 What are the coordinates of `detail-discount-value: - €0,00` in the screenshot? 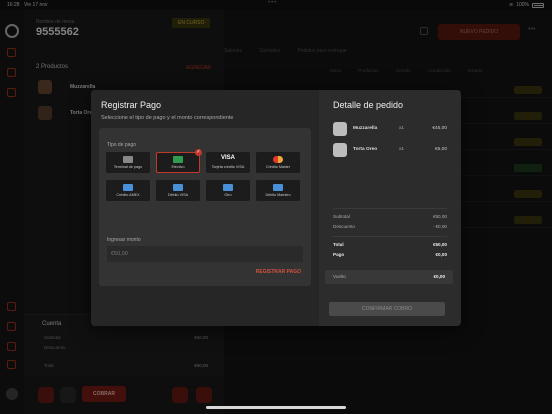 It's located at (439, 226).